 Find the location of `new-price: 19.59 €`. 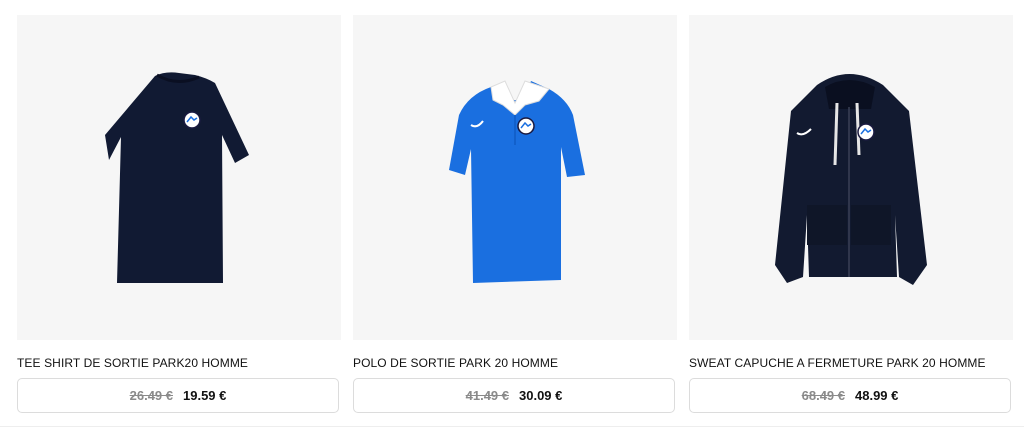

new-price: 19.59 € is located at coordinates (205, 395).